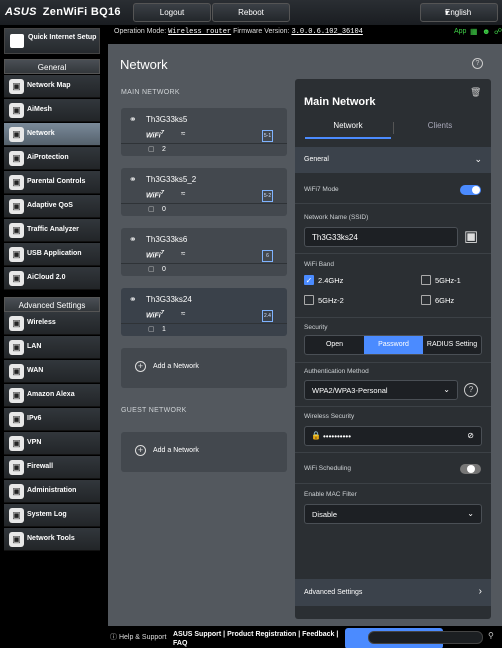 This screenshot has height=648, width=502. I want to click on sidebar-item-label: WAN, so click(35, 370).